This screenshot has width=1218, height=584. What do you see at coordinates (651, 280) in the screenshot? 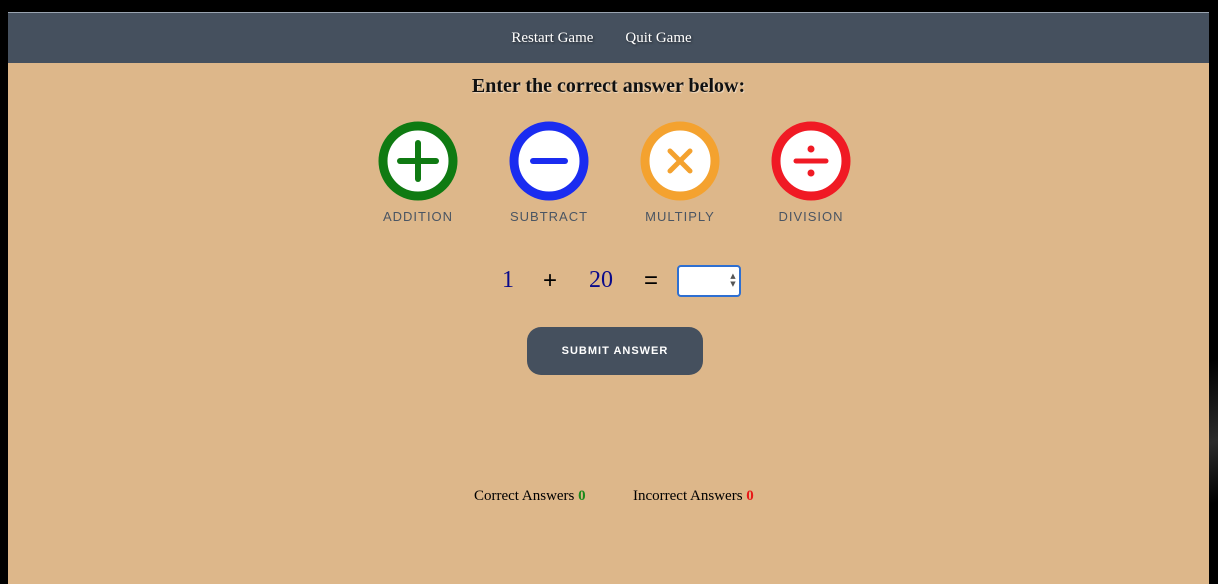
I see `equals-sign: =` at bounding box center [651, 280].